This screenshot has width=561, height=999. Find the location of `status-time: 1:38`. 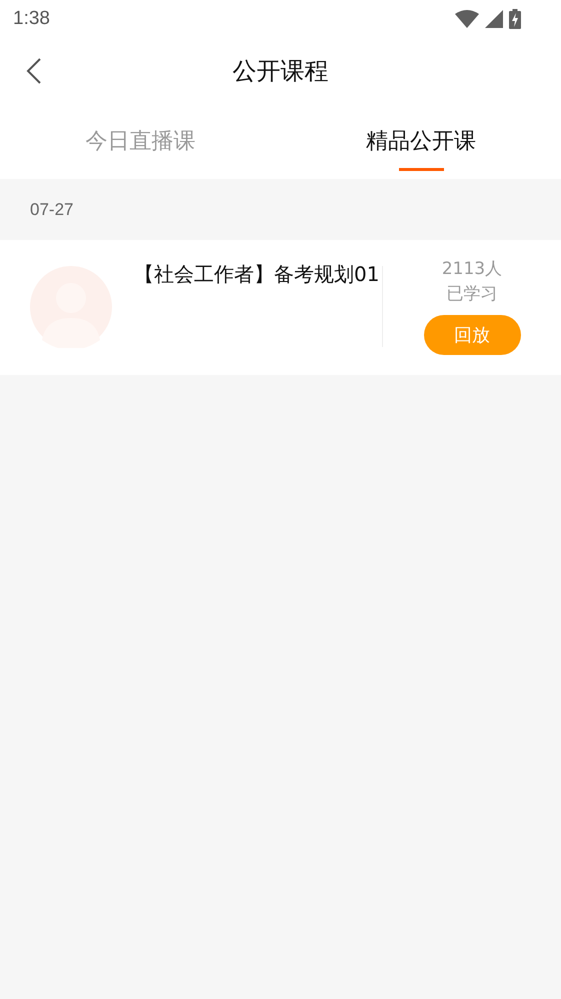

status-time: 1:38 is located at coordinates (31, 19).